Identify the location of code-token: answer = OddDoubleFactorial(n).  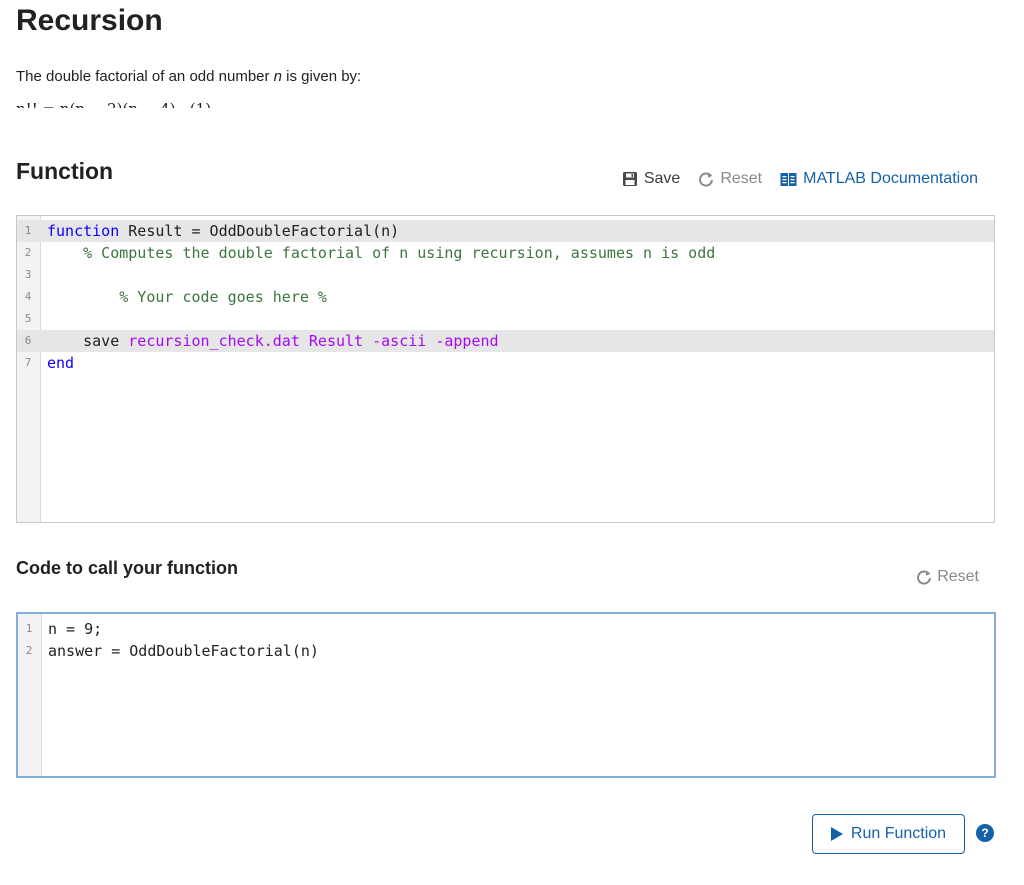
(183, 651).